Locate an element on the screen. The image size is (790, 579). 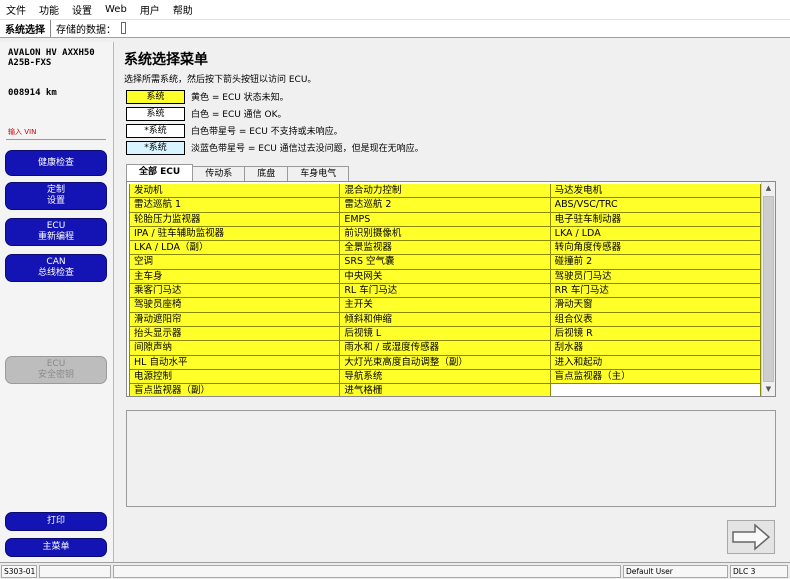
instruction-text: 选择所需系统，然后按下箭头按钮以访问 ECU。 is located at coordinates (220, 80).